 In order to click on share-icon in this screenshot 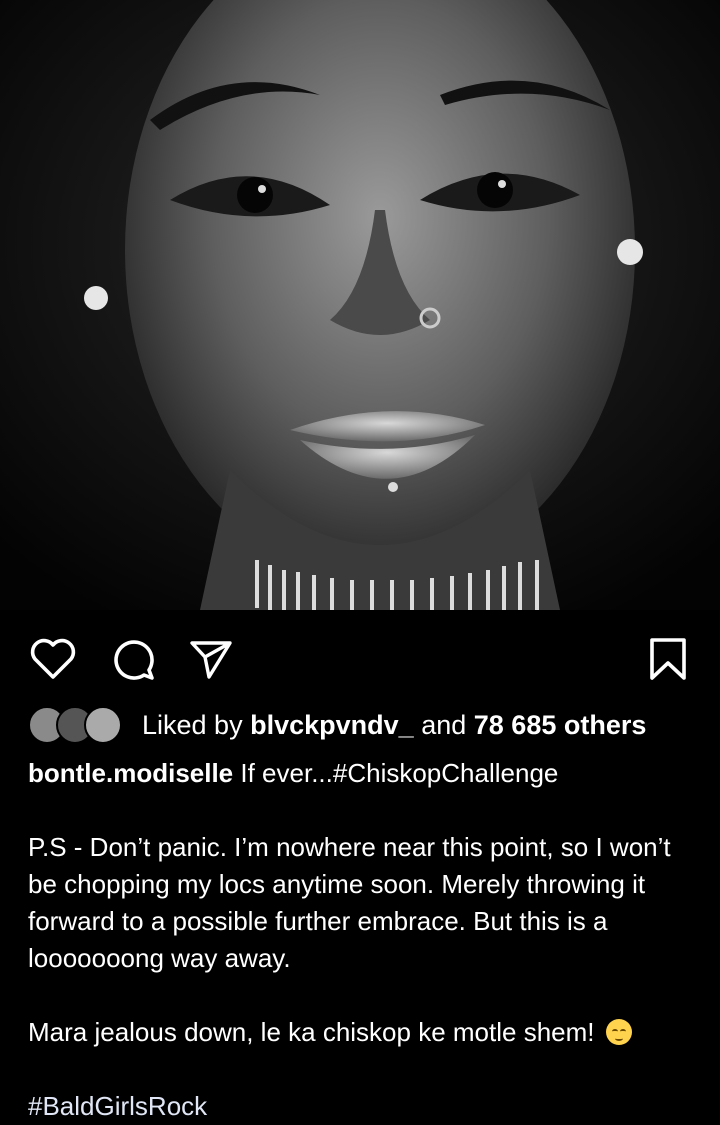, I will do `click(211, 659)`.